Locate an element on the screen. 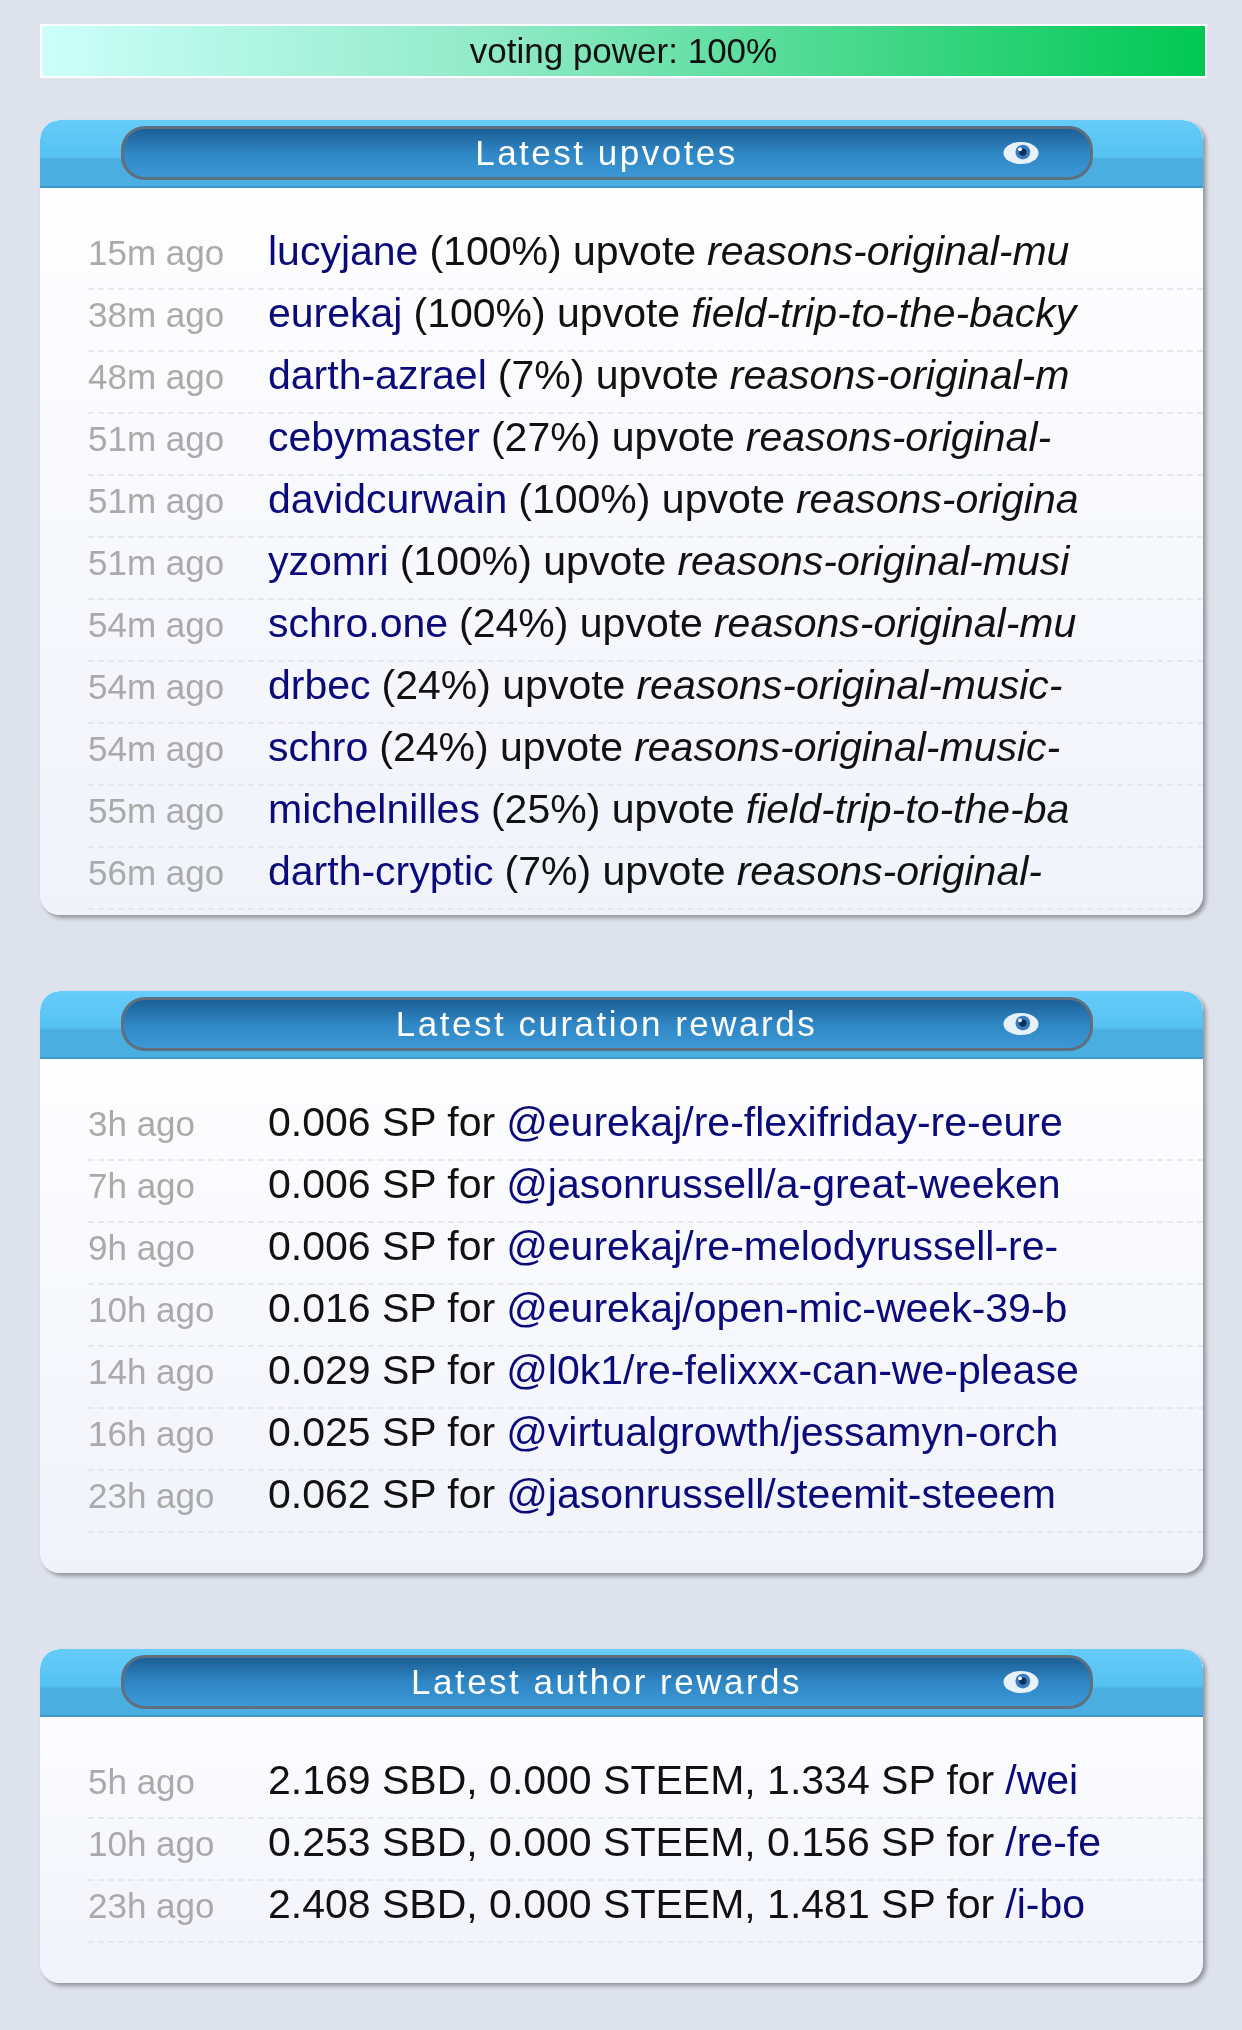 This screenshot has height=2030, width=1242. voter-link: drbec is located at coordinates (319, 685).